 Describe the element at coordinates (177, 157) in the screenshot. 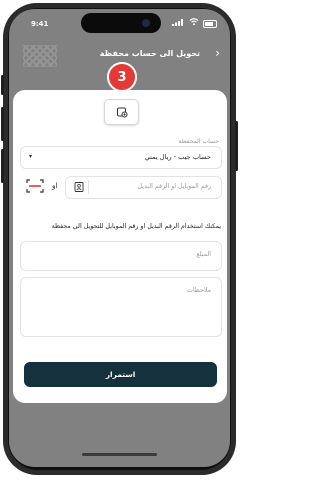

I see `wallet-account-value: حساب جيب - ريال يمني` at that location.